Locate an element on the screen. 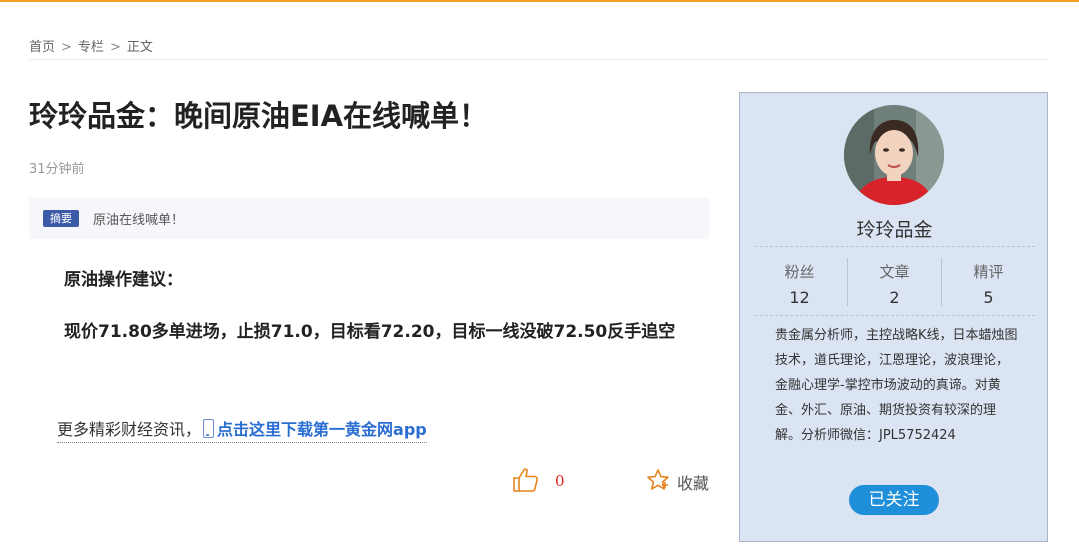  favorite-button is located at coordinates (658, 482).